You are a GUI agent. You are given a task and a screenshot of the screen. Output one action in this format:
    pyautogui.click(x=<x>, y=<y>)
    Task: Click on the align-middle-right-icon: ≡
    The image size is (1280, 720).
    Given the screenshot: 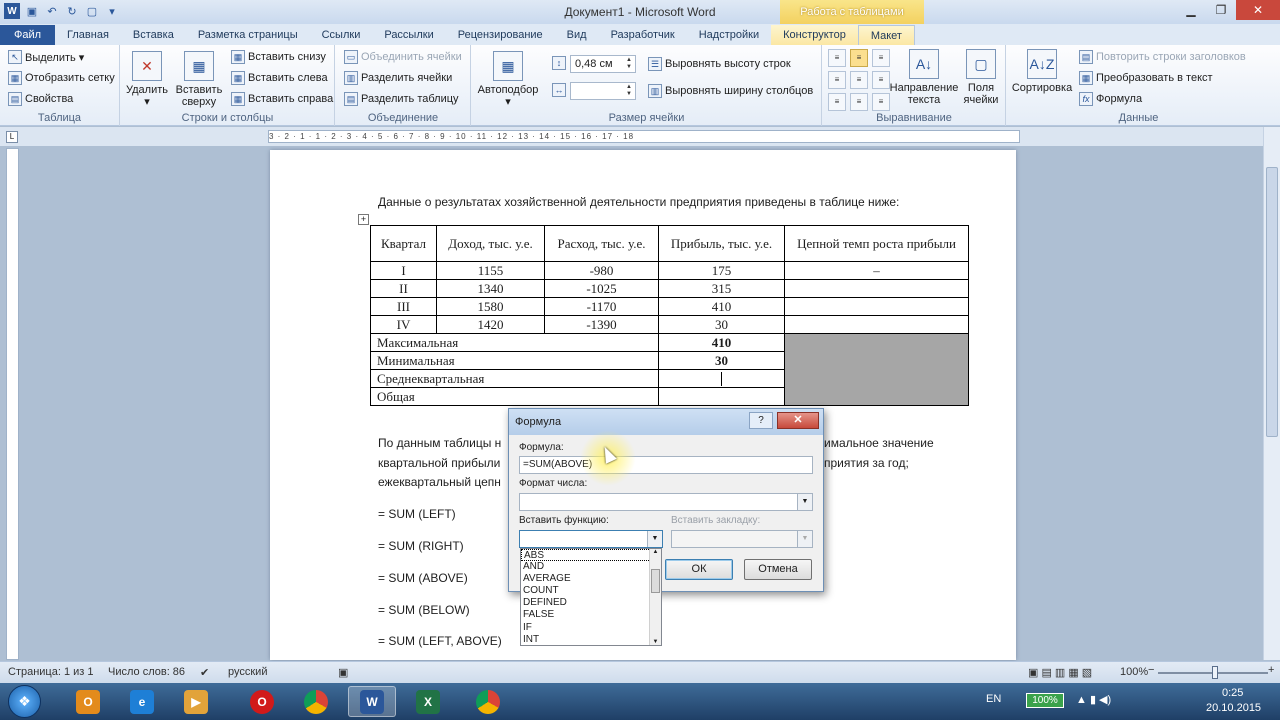 What is the action you would take?
    pyautogui.click(x=881, y=80)
    